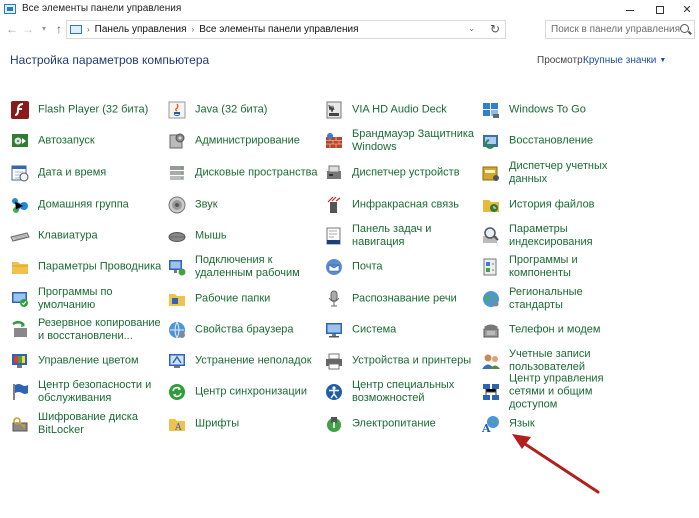 This screenshot has height=518, width=699. I want to click on cp-item-label: Брандмауэр Защитника Windows, so click(417, 141).